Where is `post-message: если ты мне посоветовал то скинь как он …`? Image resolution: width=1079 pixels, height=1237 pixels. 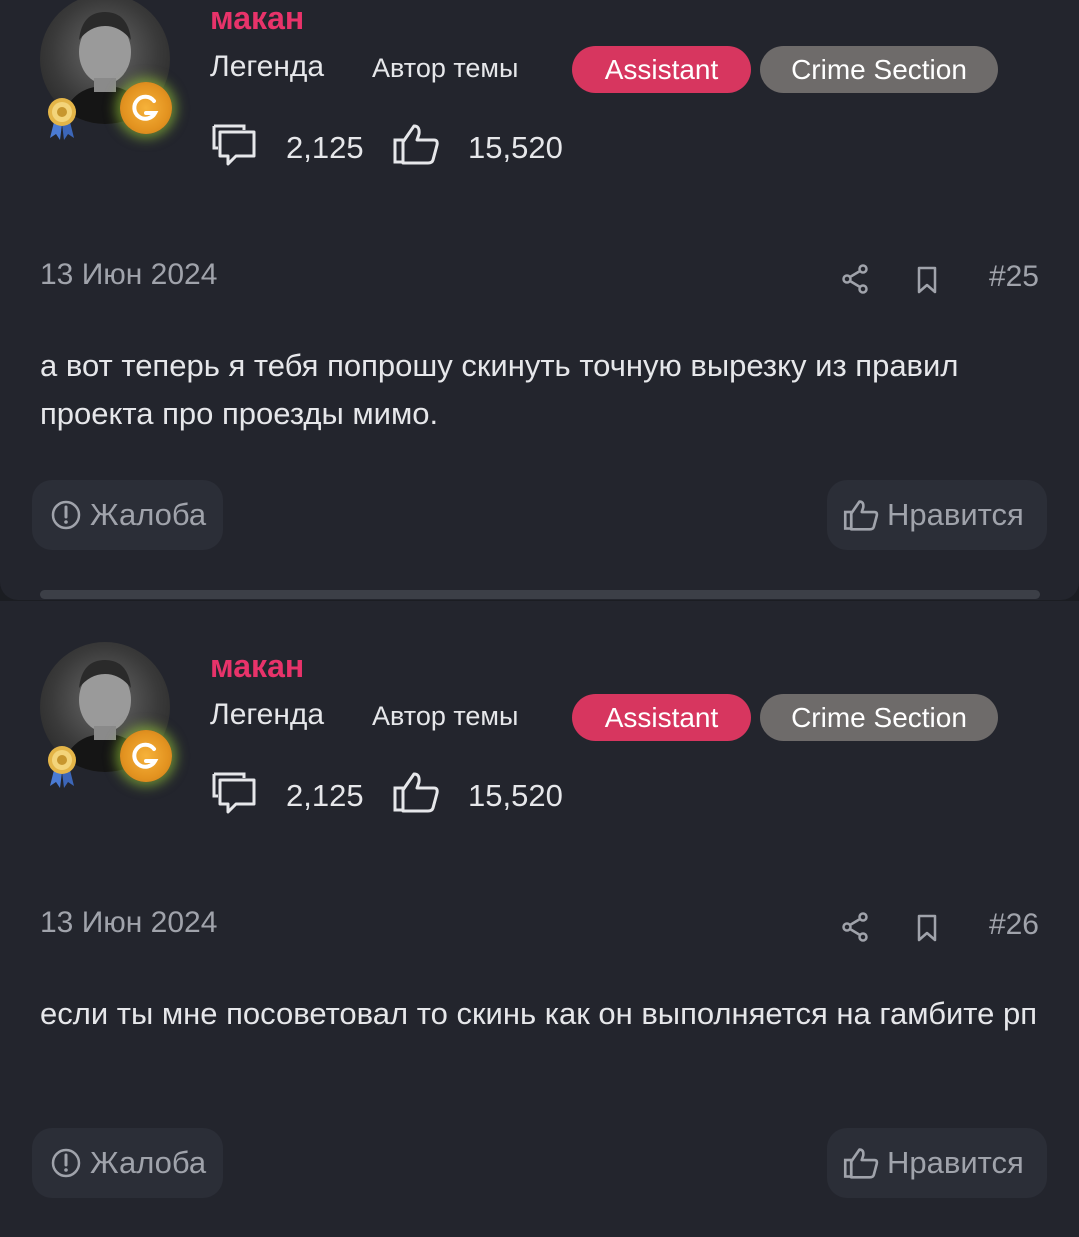
post-message: если ты мне посоветовал то скинь как он … is located at coordinates (538, 1013).